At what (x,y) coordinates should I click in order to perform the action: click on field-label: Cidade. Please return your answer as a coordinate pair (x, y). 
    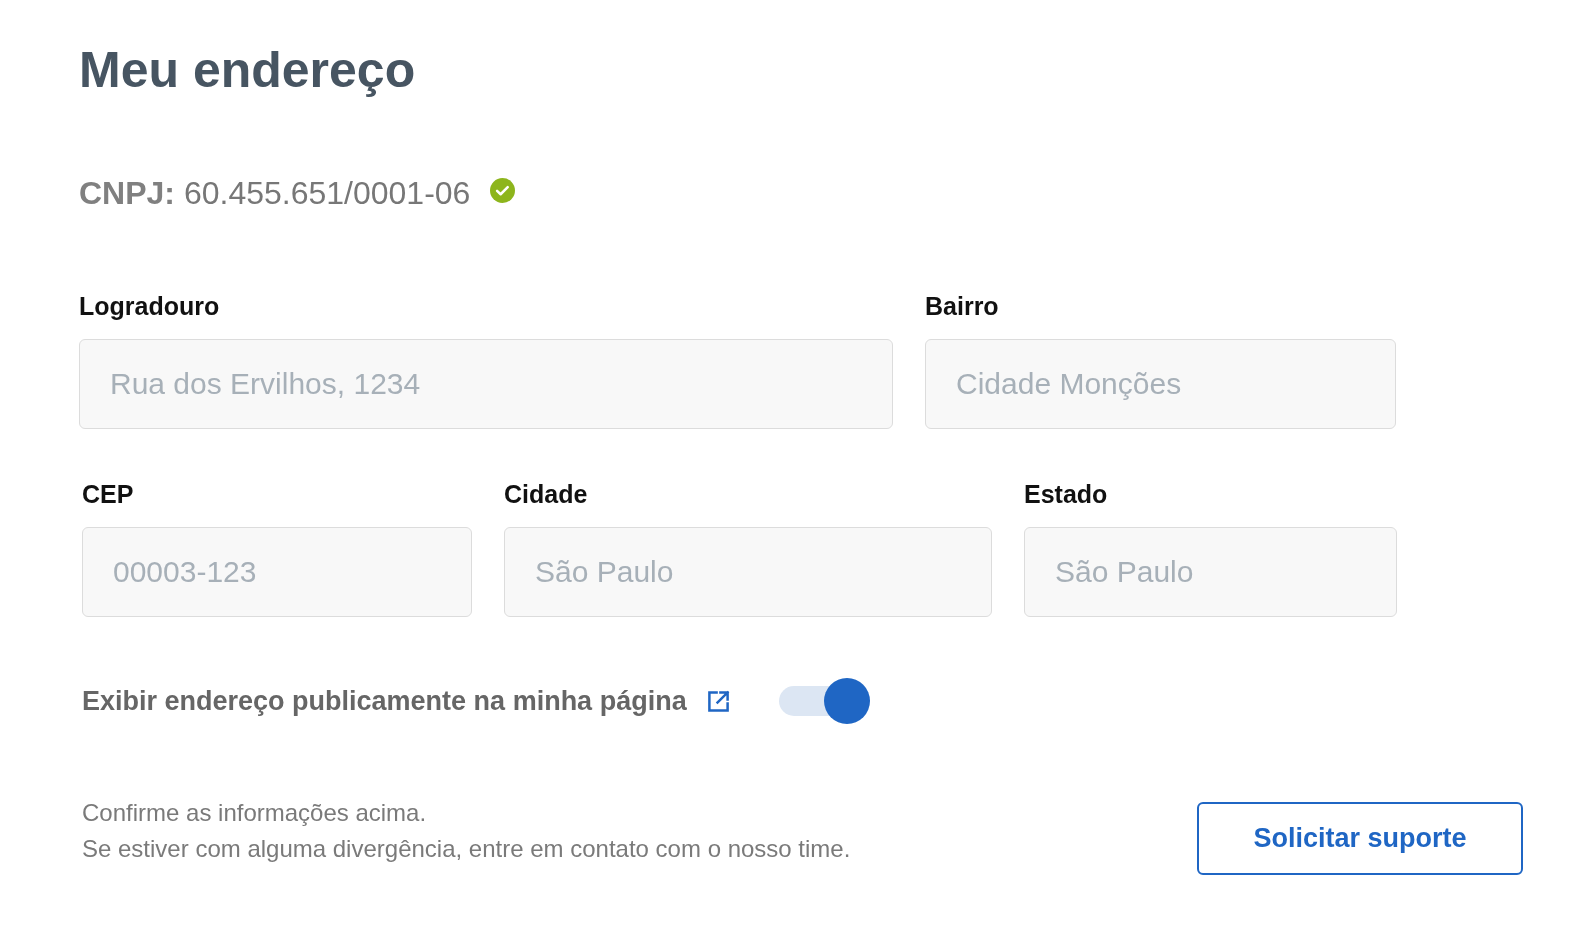
    Looking at the image, I should click on (546, 494).